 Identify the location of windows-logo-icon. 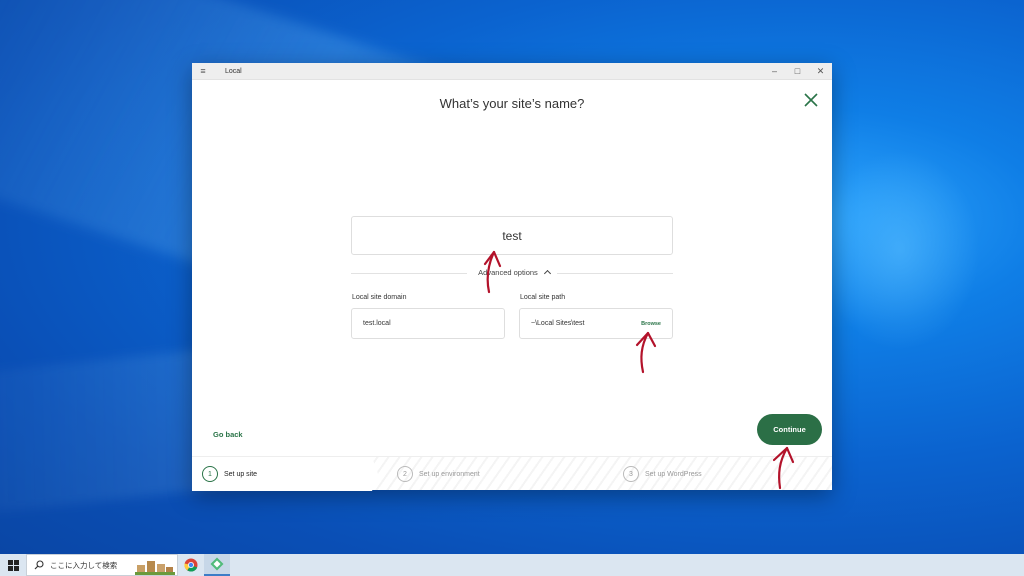
(13, 565).